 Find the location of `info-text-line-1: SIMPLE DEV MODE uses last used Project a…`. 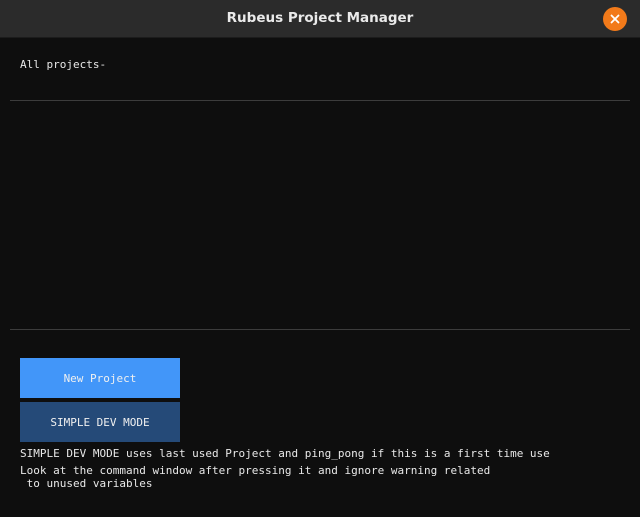

info-text-line-1: SIMPLE DEV MODE uses last used Project a… is located at coordinates (285, 453).